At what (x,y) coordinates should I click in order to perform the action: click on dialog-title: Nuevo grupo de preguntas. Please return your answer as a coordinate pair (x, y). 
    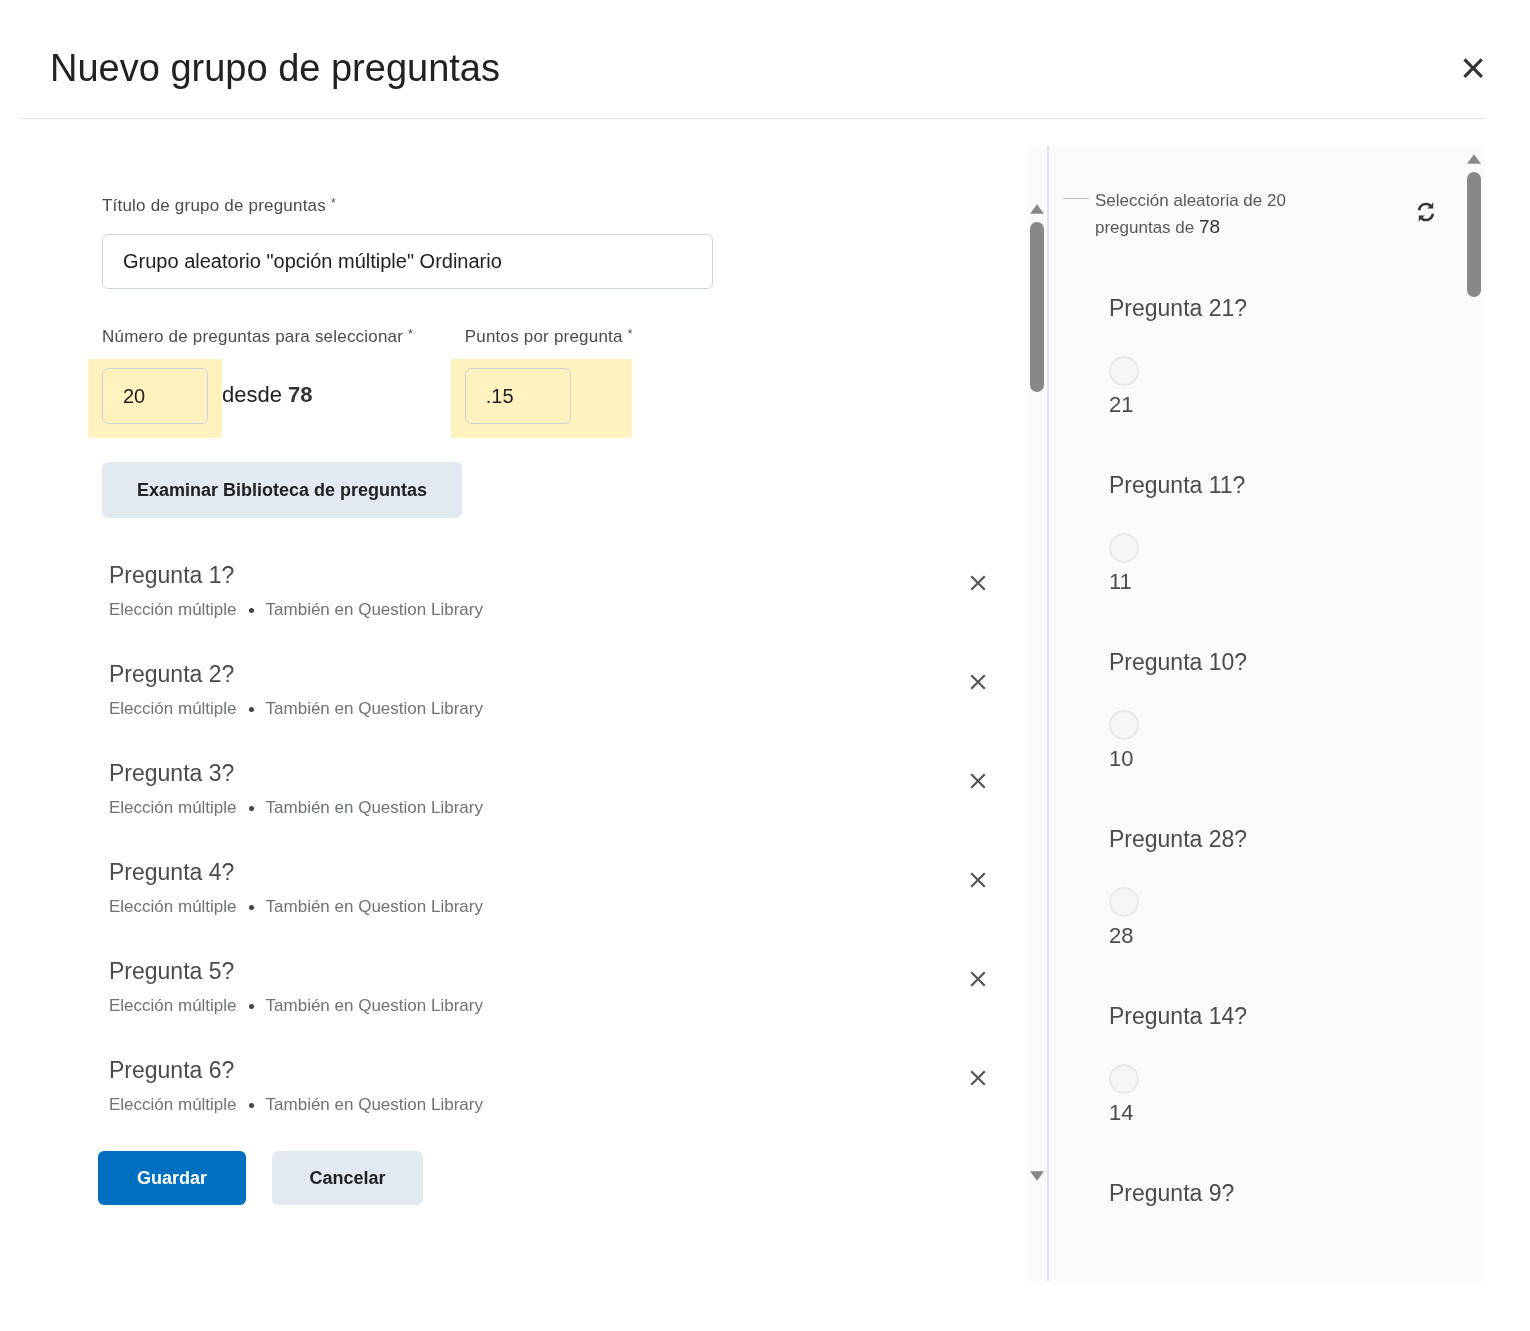
    Looking at the image, I should click on (275, 68).